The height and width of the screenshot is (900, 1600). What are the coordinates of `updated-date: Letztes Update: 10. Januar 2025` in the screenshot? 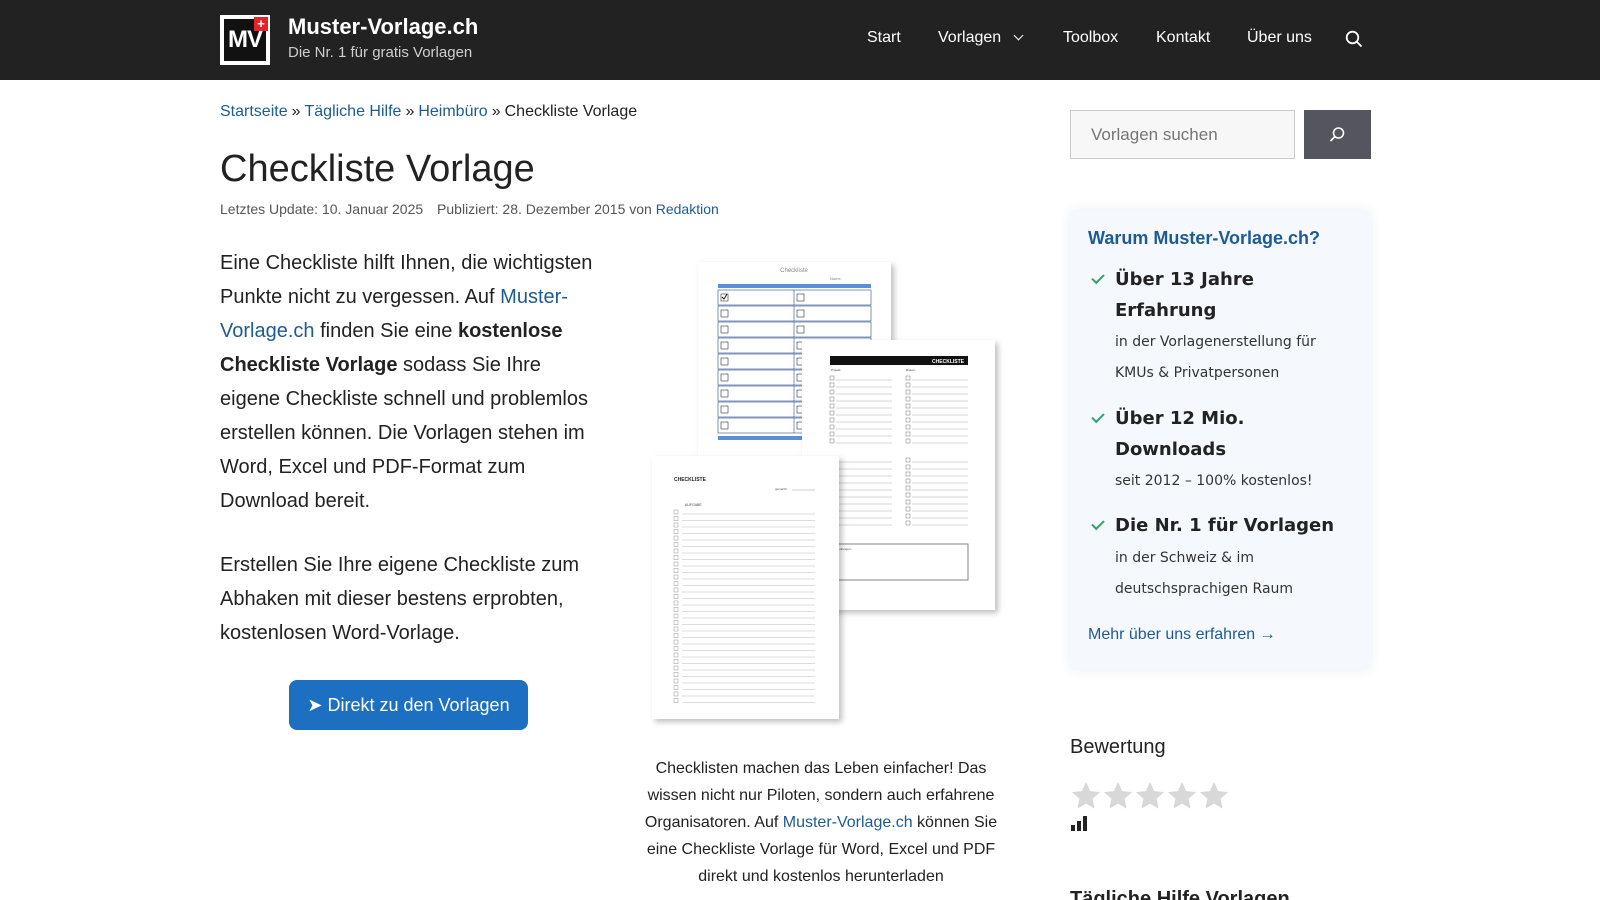 It's located at (322, 209).